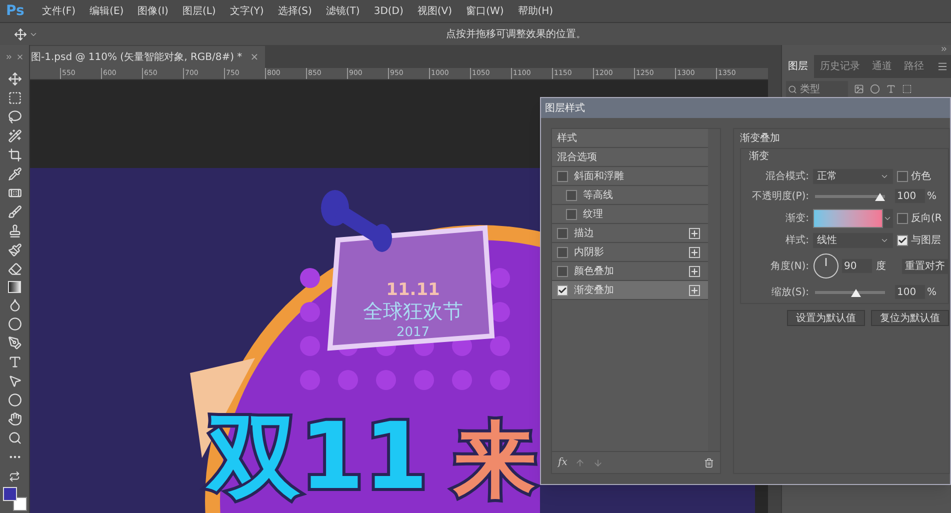  What do you see at coordinates (536, 11) in the screenshot?
I see `menu-item: 帮助(H)` at bounding box center [536, 11].